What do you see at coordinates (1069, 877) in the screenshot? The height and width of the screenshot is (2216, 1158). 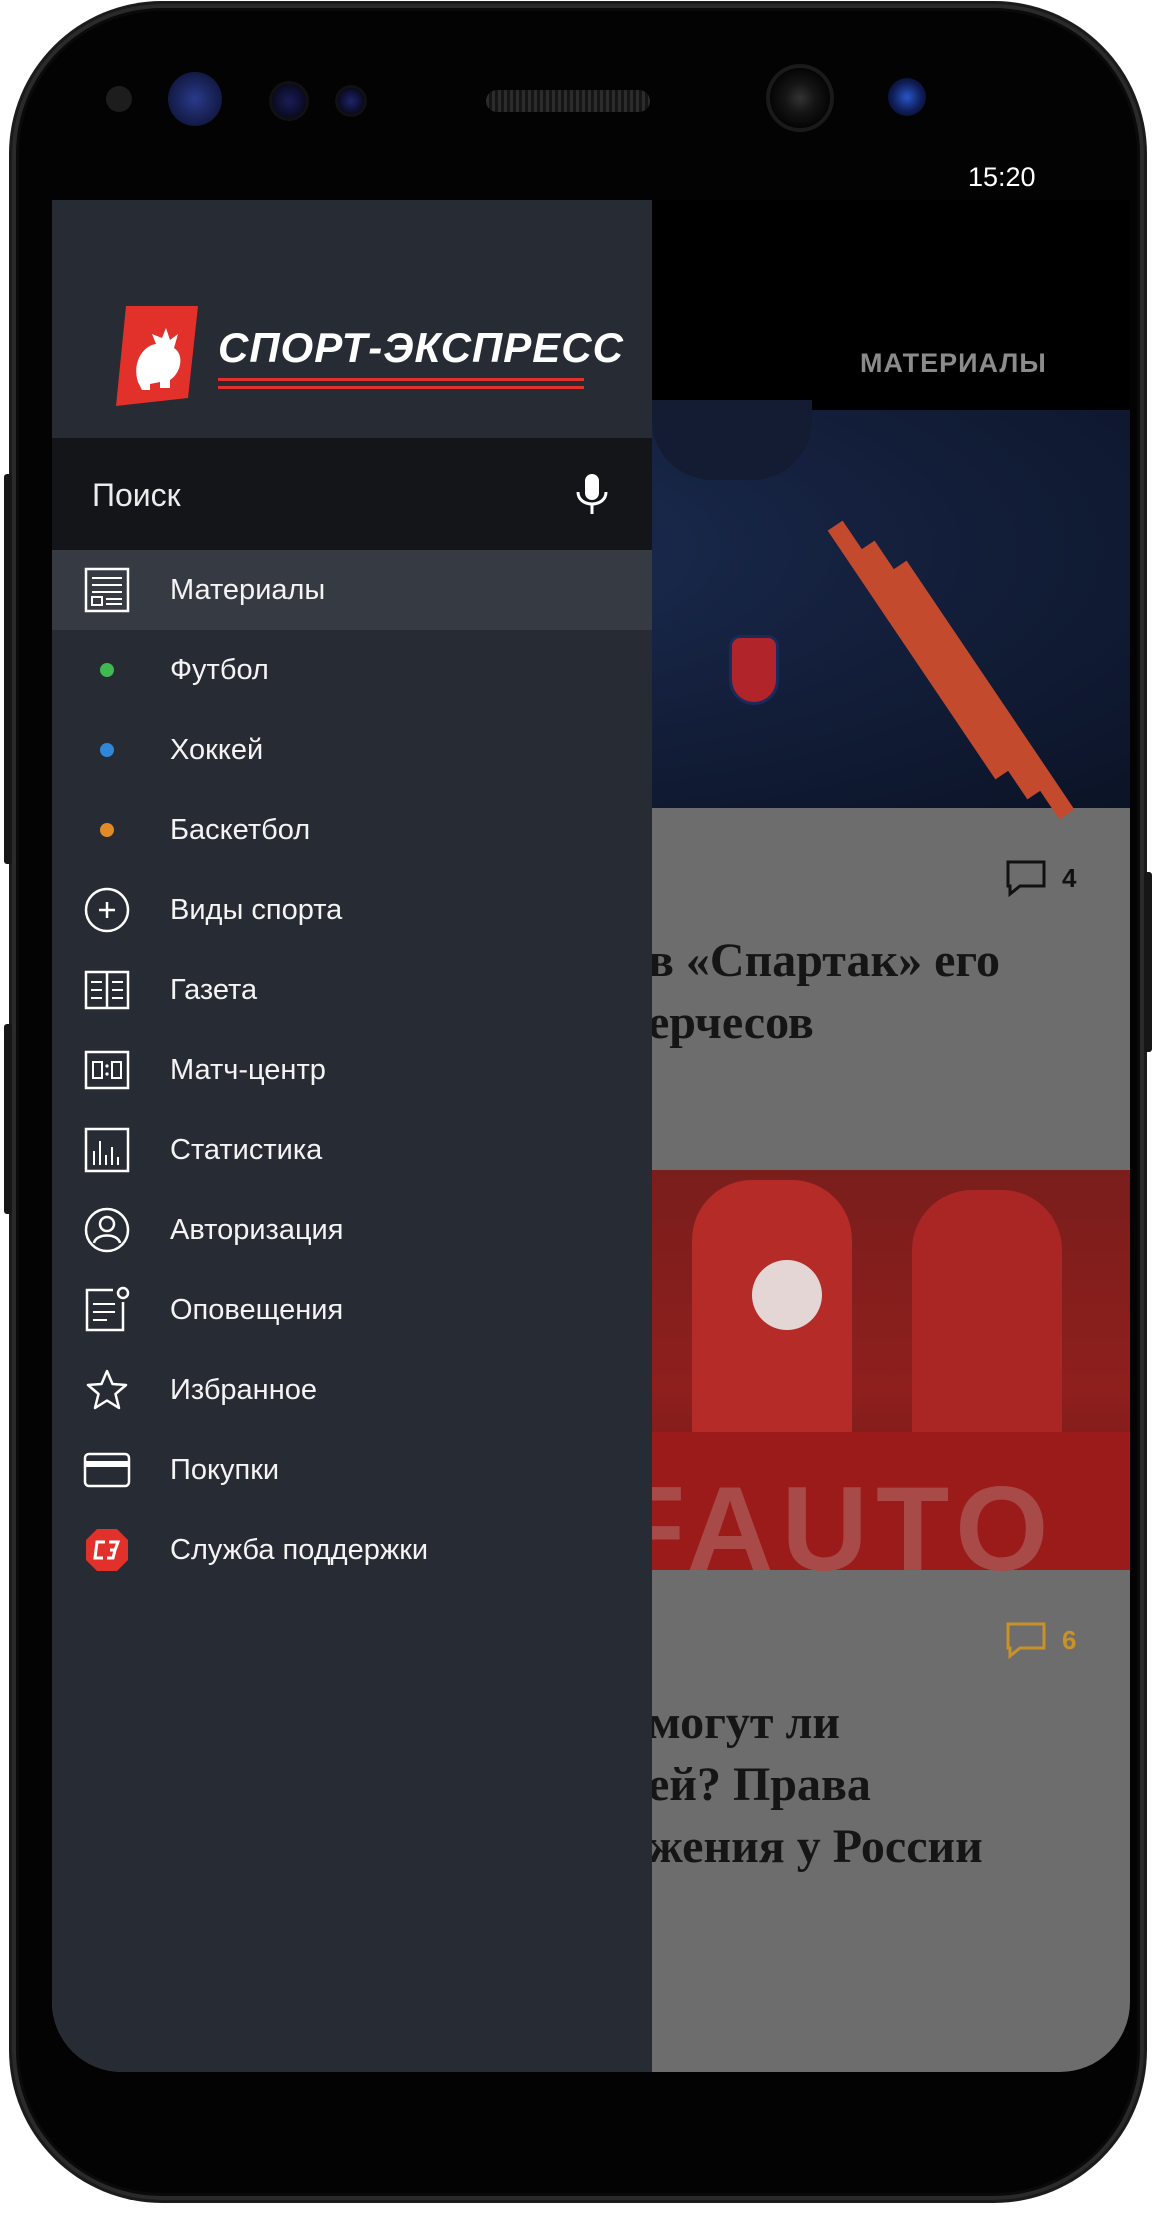 I see `comment-count: 4` at bounding box center [1069, 877].